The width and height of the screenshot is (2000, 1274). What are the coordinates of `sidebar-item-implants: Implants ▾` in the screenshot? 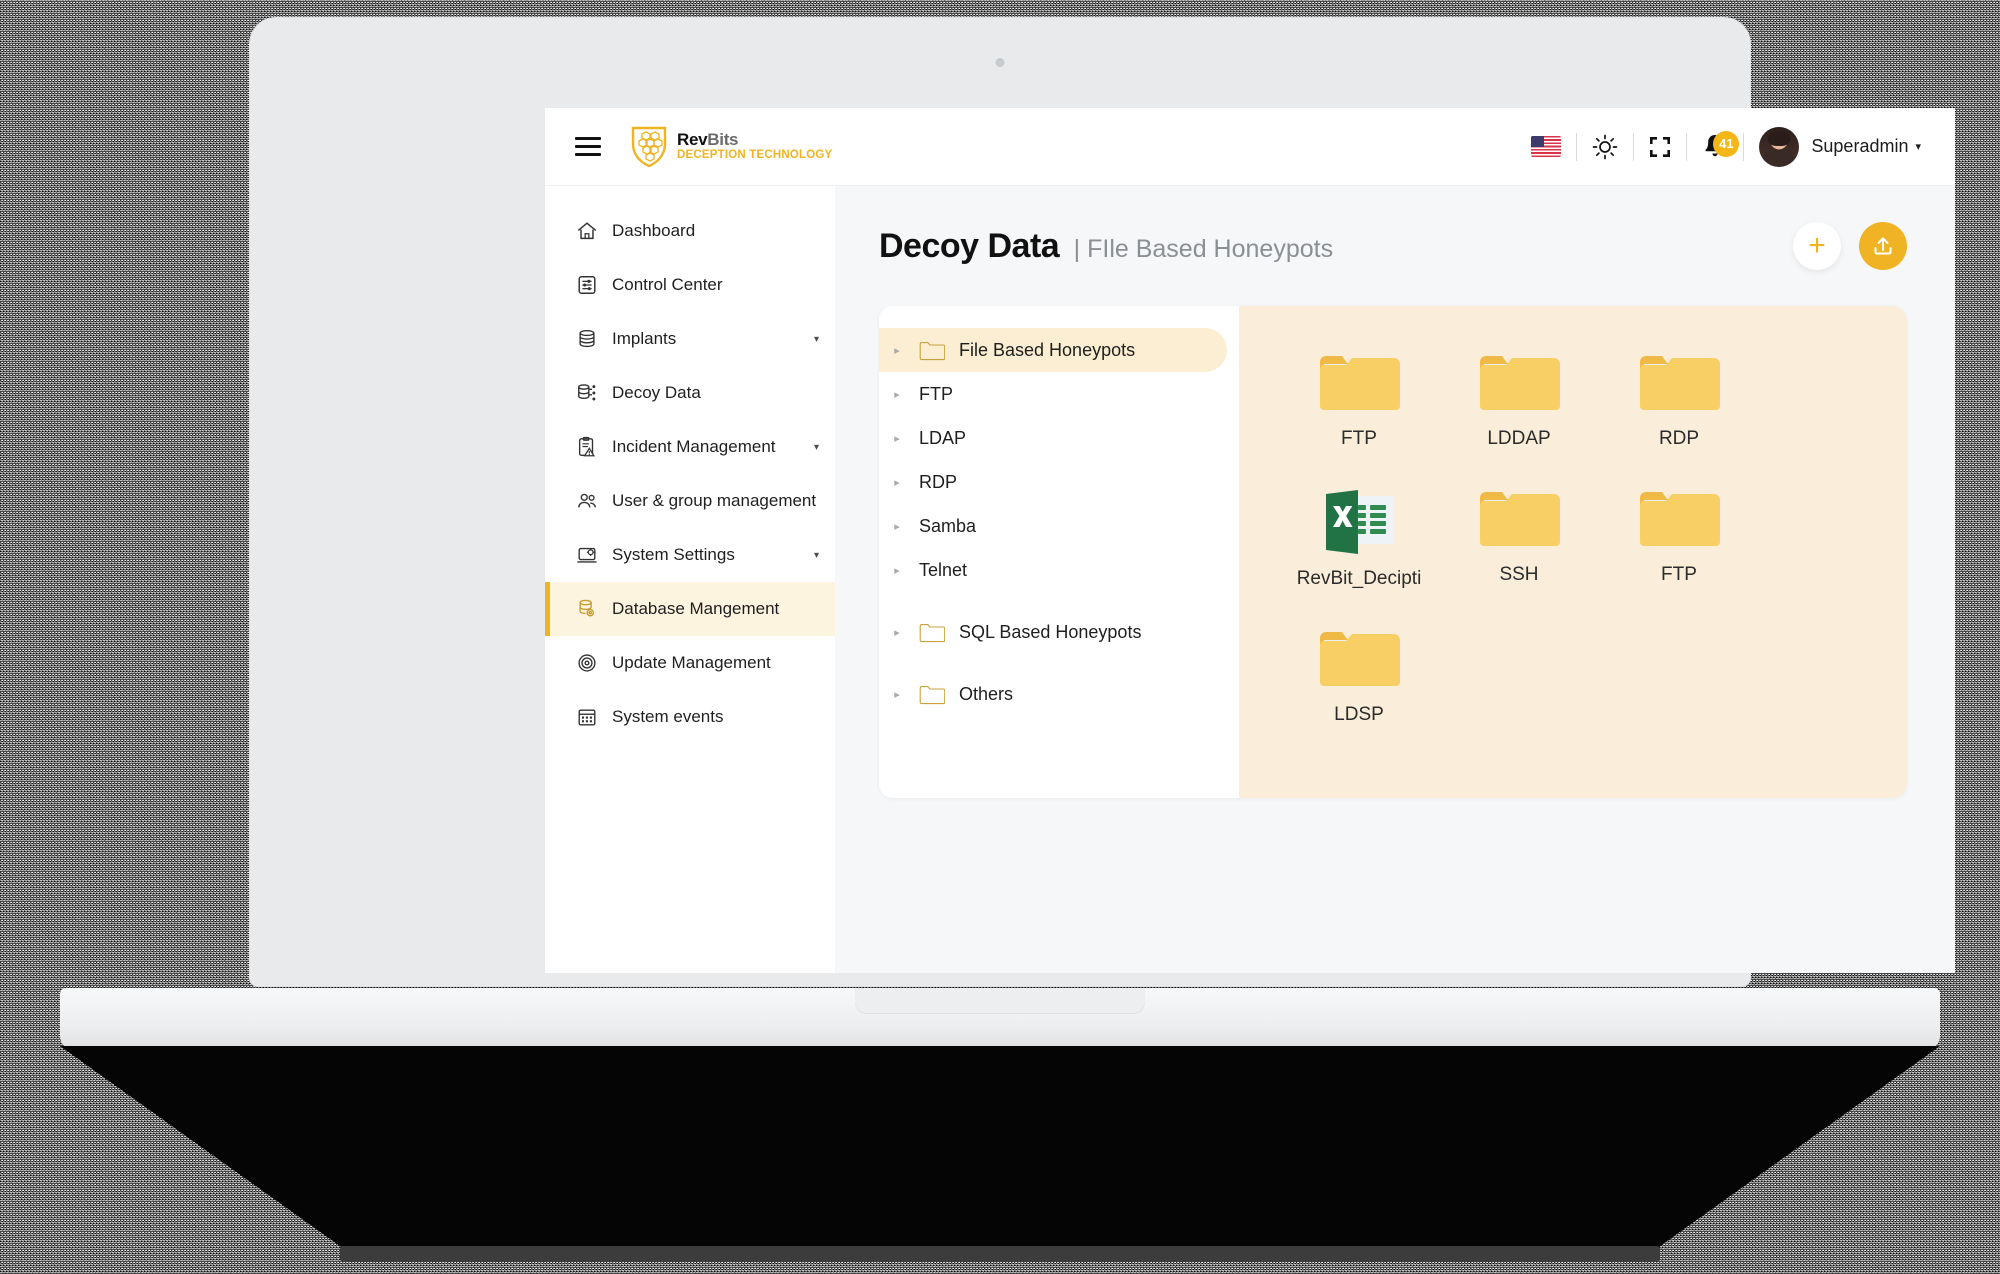 It's located at (690, 339).